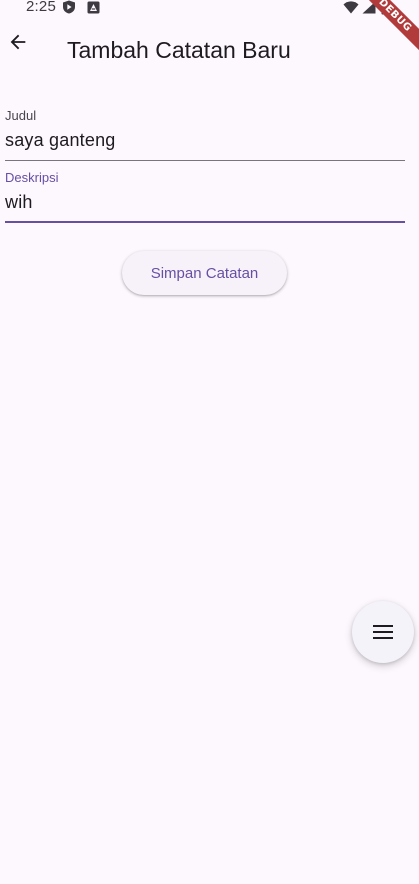  I want to click on play-protect-icon, so click(69, 9).